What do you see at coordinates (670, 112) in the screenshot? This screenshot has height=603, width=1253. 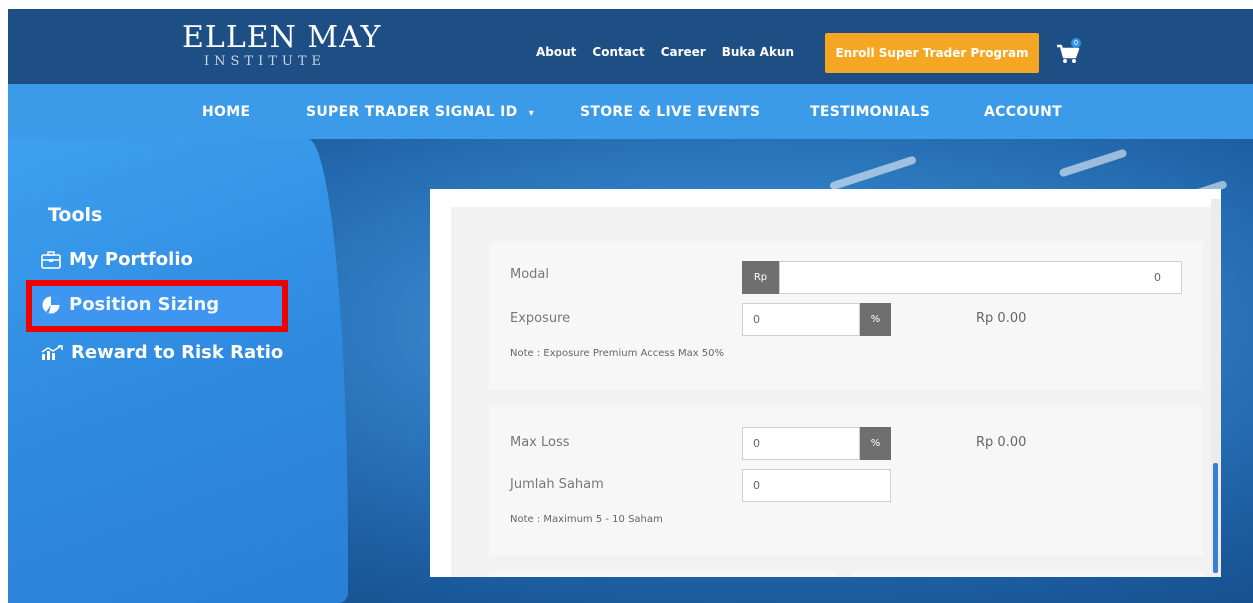 I see `nav-store-live-events: STORE & LIVE EVENTS` at bounding box center [670, 112].